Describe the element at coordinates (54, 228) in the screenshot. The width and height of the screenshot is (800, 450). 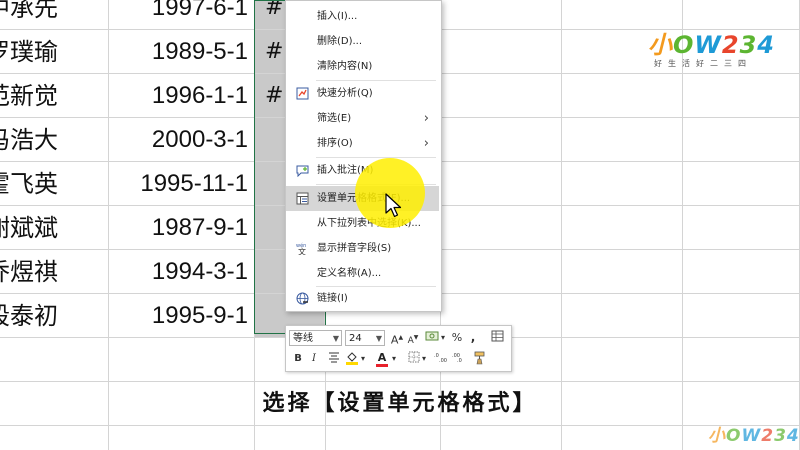
I see `name-cell: 谢斌斌` at that location.